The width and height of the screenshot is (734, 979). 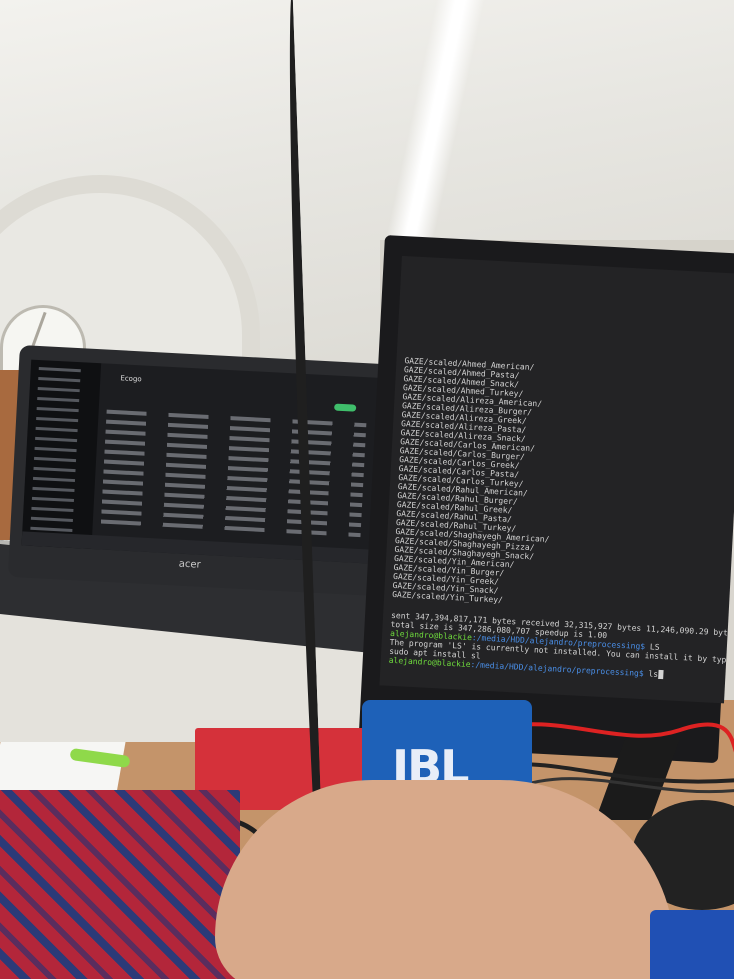 I want to click on play-button, so click(x=345, y=407).